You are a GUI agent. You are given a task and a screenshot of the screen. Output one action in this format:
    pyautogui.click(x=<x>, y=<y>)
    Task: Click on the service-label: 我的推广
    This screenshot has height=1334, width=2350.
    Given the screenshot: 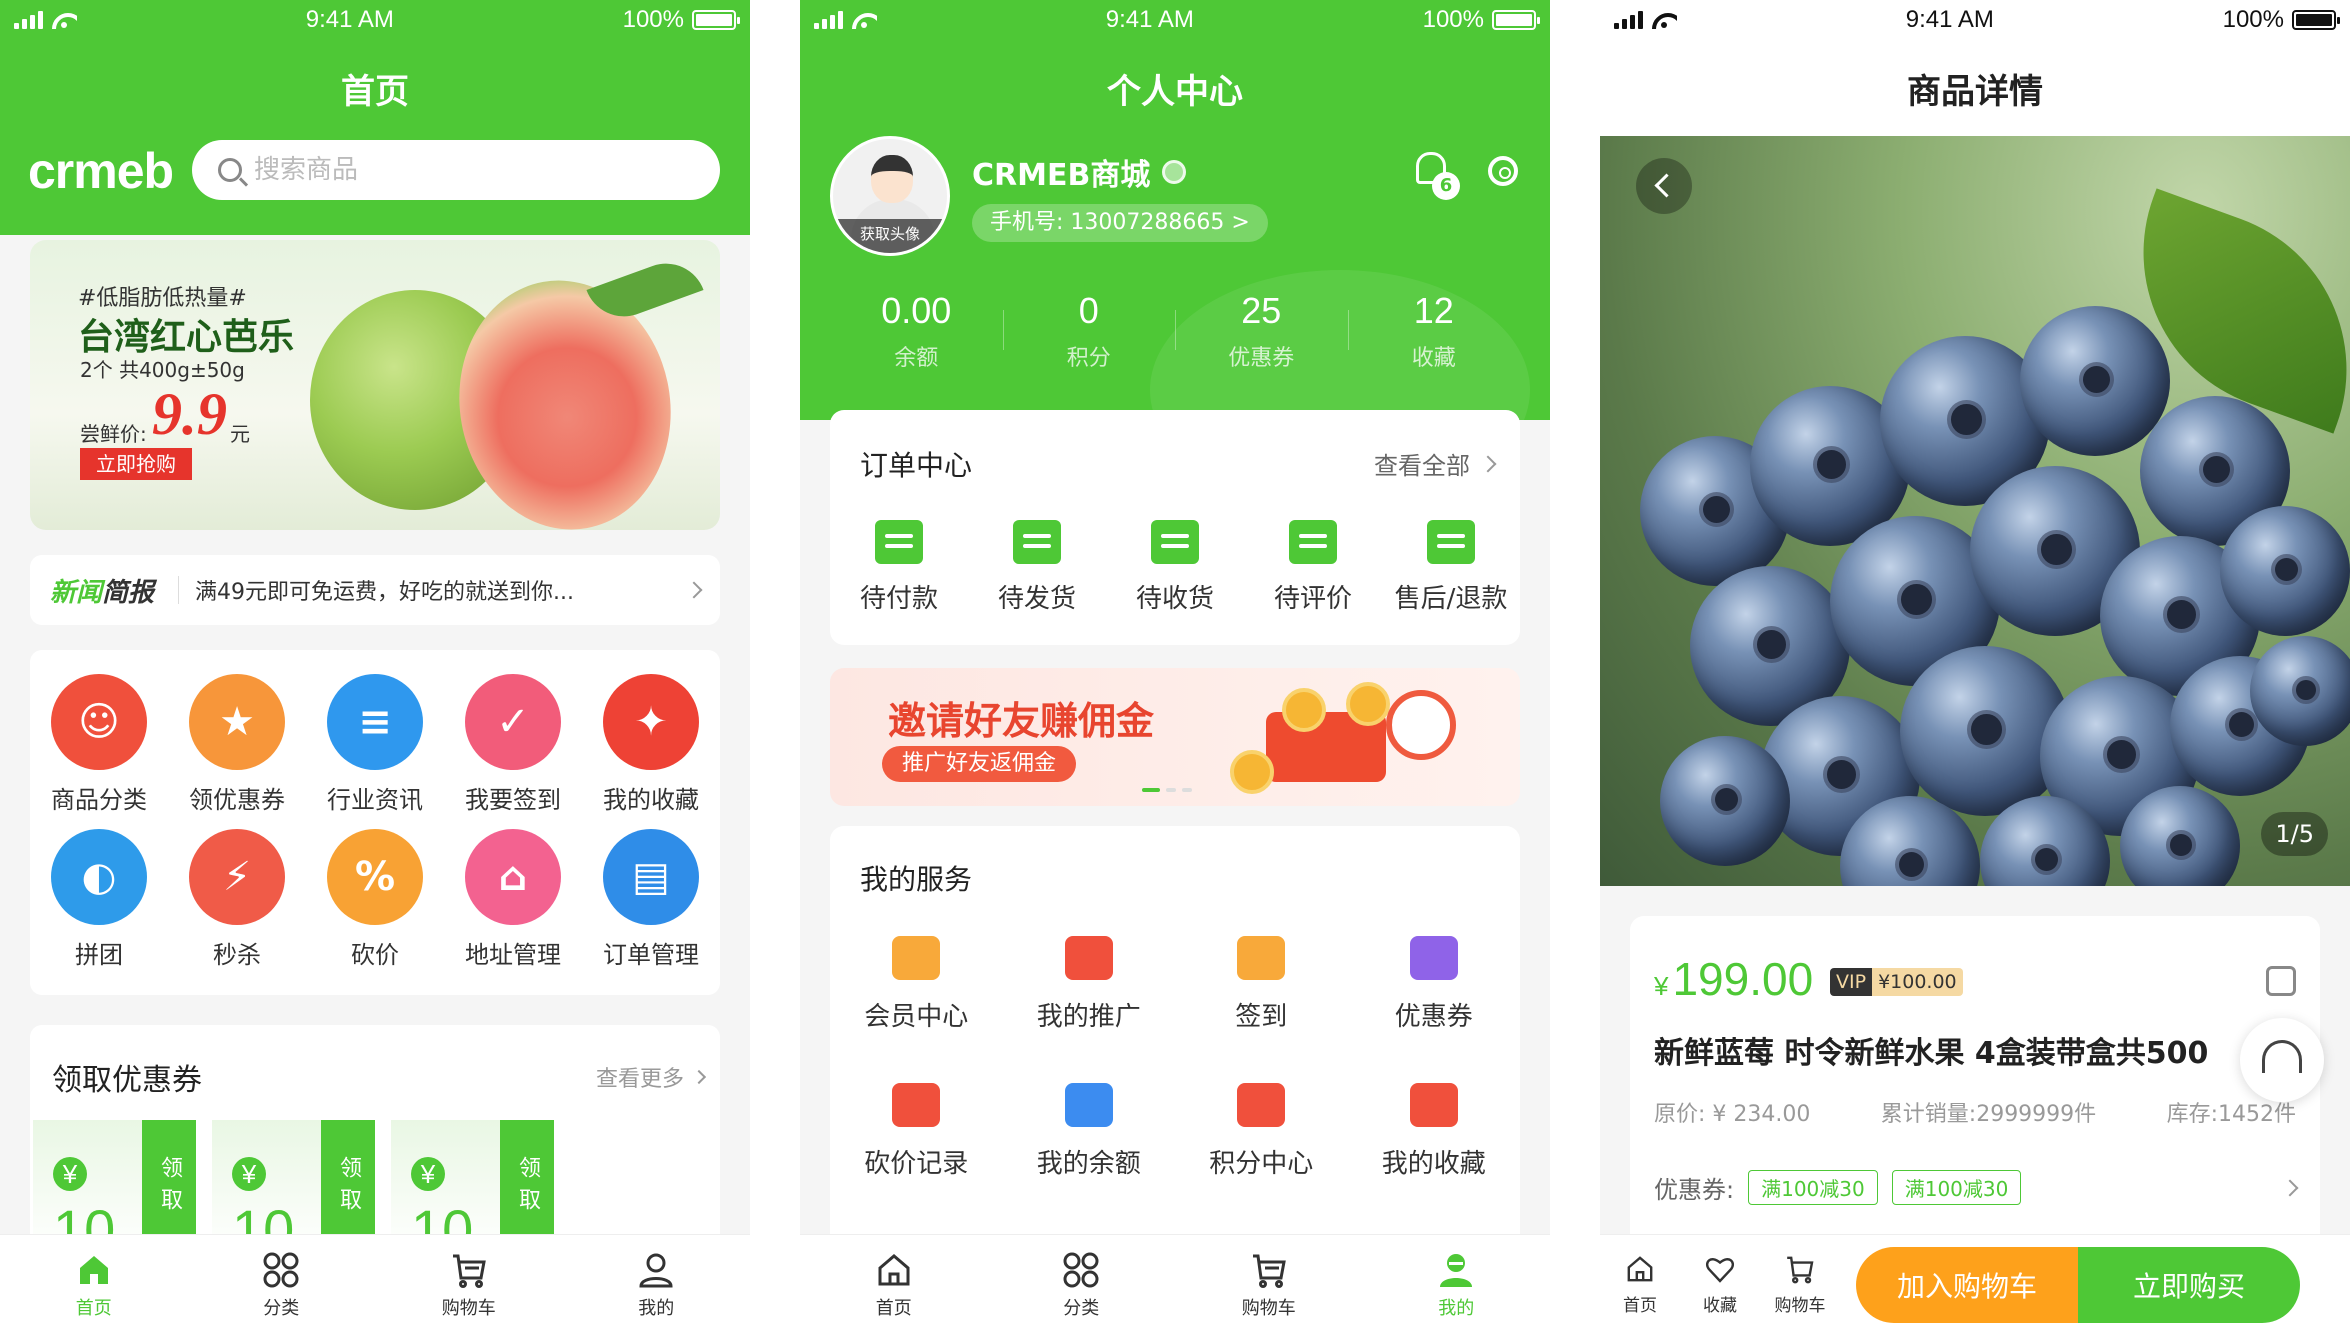 What is the action you would take?
    pyautogui.click(x=1088, y=1017)
    